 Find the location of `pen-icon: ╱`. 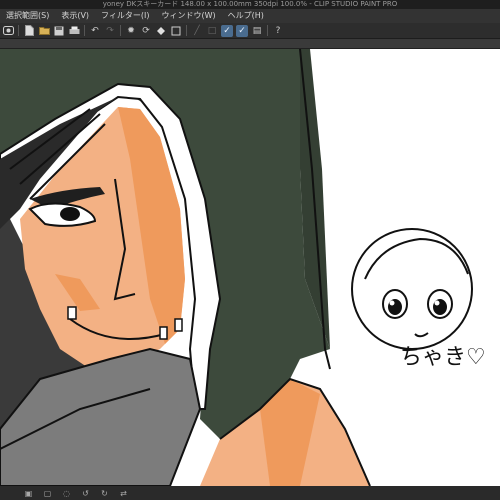

pen-icon: ╱ is located at coordinates (197, 31).